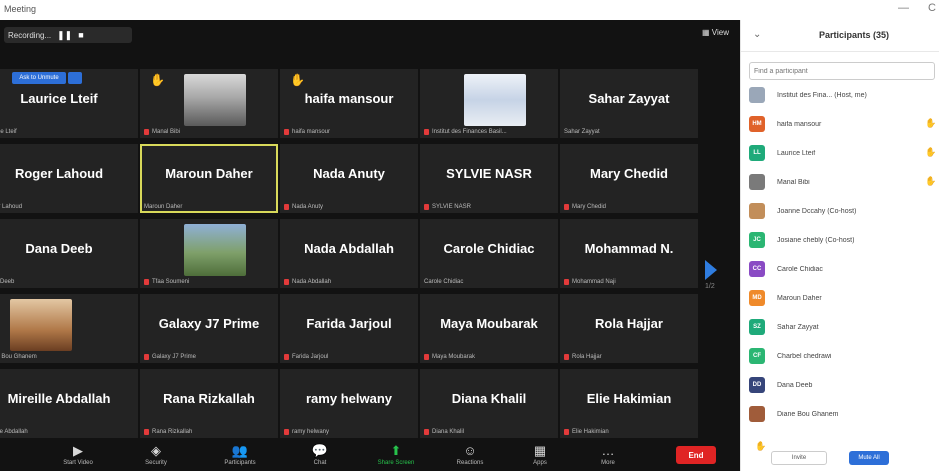 This screenshot has height=471, width=939. I want to click on participant-label-text: Farida Jarjoul, so click(310, 357).